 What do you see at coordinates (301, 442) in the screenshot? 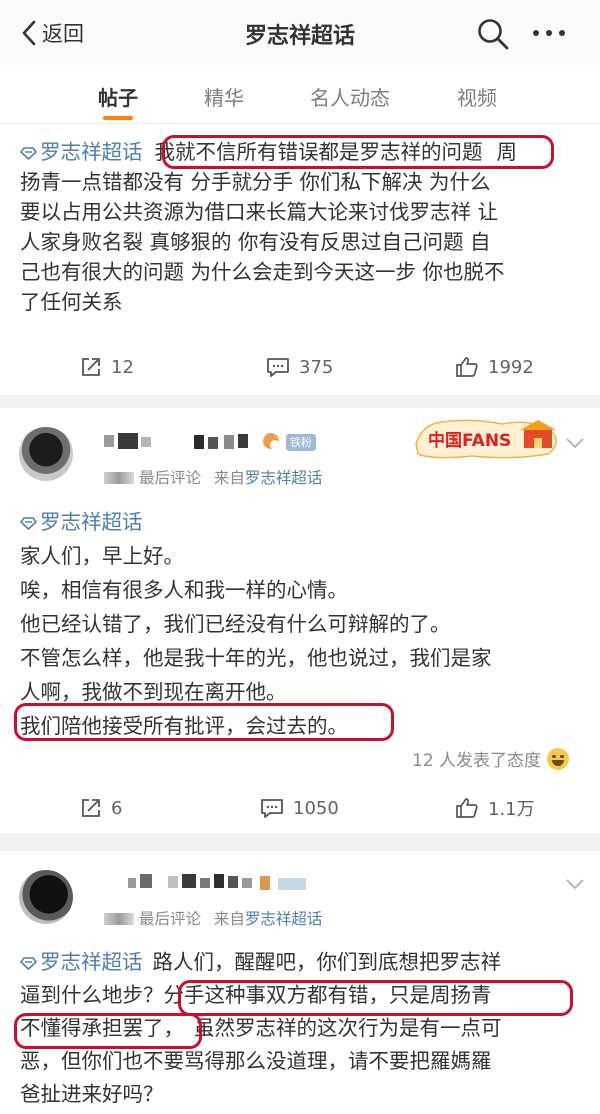
I see `iron-fan-badge: 铁粉` at bounding box center [301, 442].